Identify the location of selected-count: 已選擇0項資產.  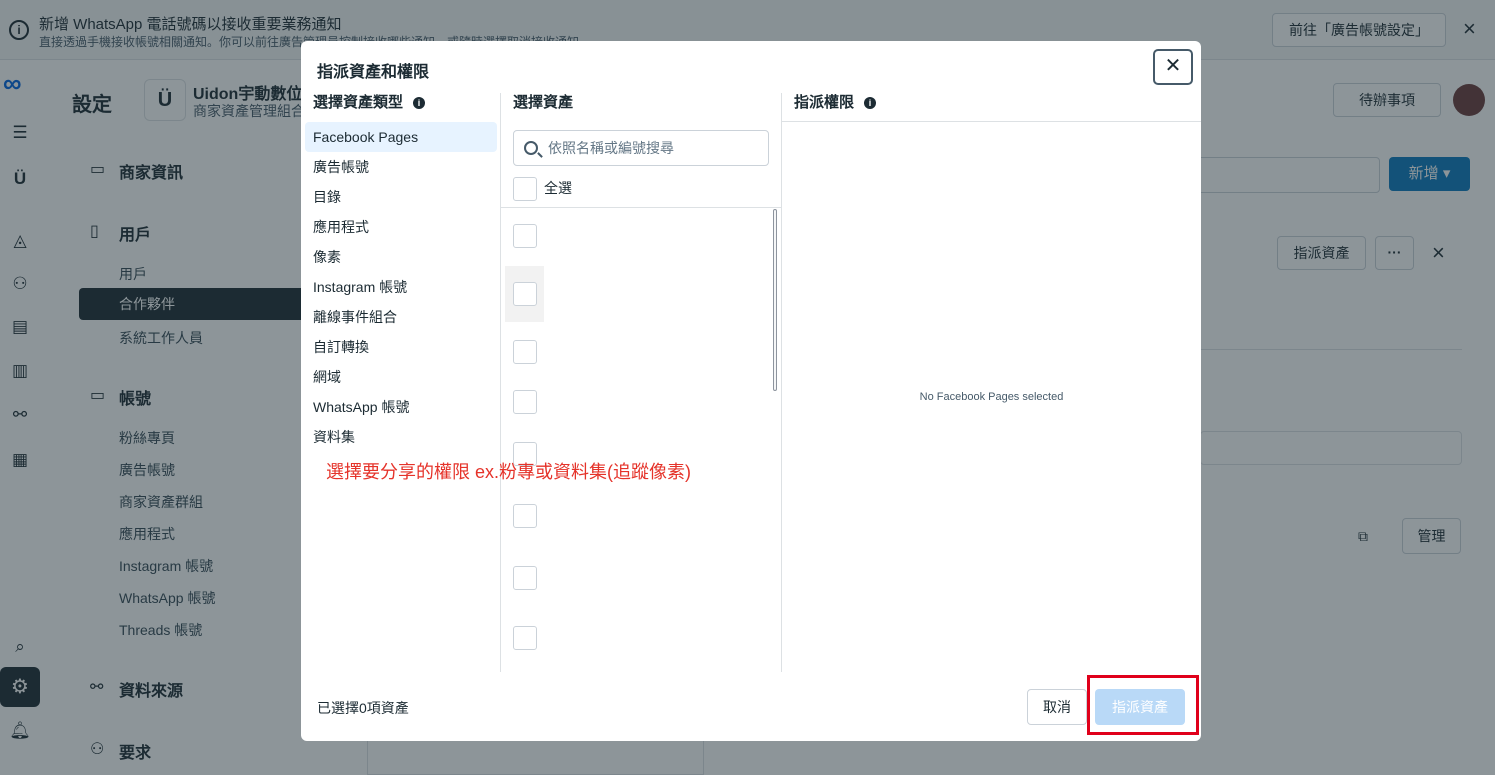
(363, 708).